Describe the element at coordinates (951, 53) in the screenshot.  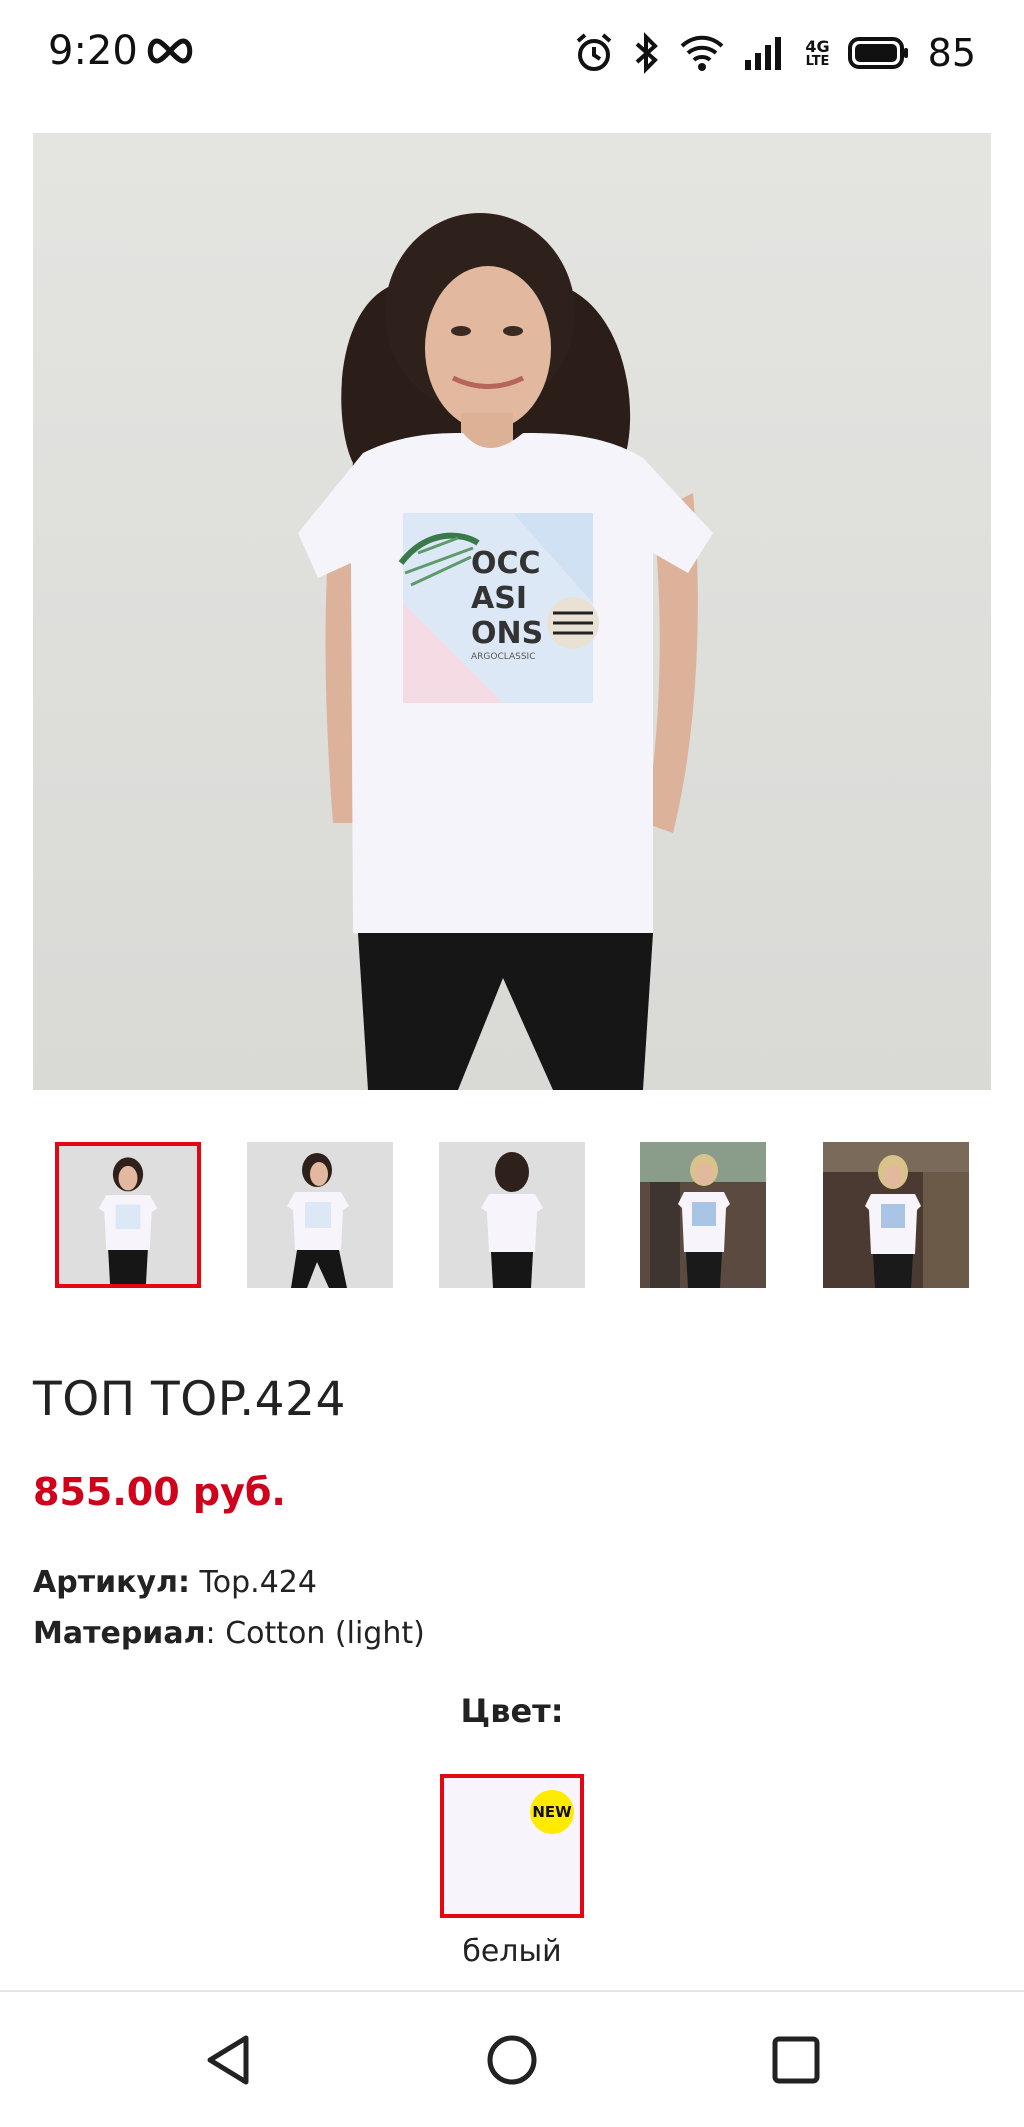
I see `battery-percent: 85` at that location.